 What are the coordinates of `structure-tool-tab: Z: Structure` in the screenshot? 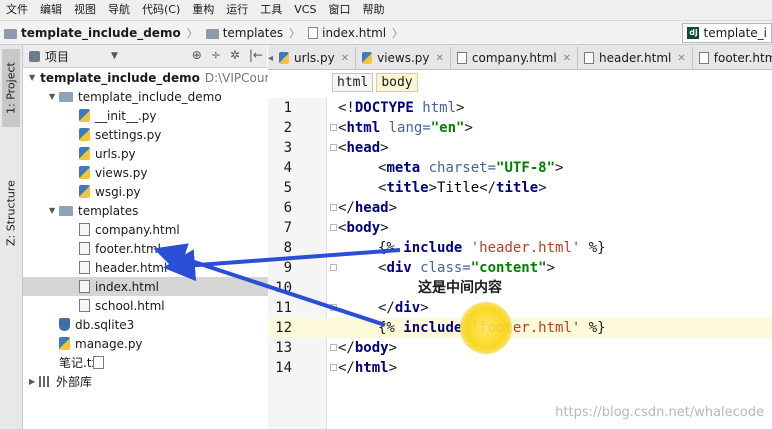 It's located at (11, 213).